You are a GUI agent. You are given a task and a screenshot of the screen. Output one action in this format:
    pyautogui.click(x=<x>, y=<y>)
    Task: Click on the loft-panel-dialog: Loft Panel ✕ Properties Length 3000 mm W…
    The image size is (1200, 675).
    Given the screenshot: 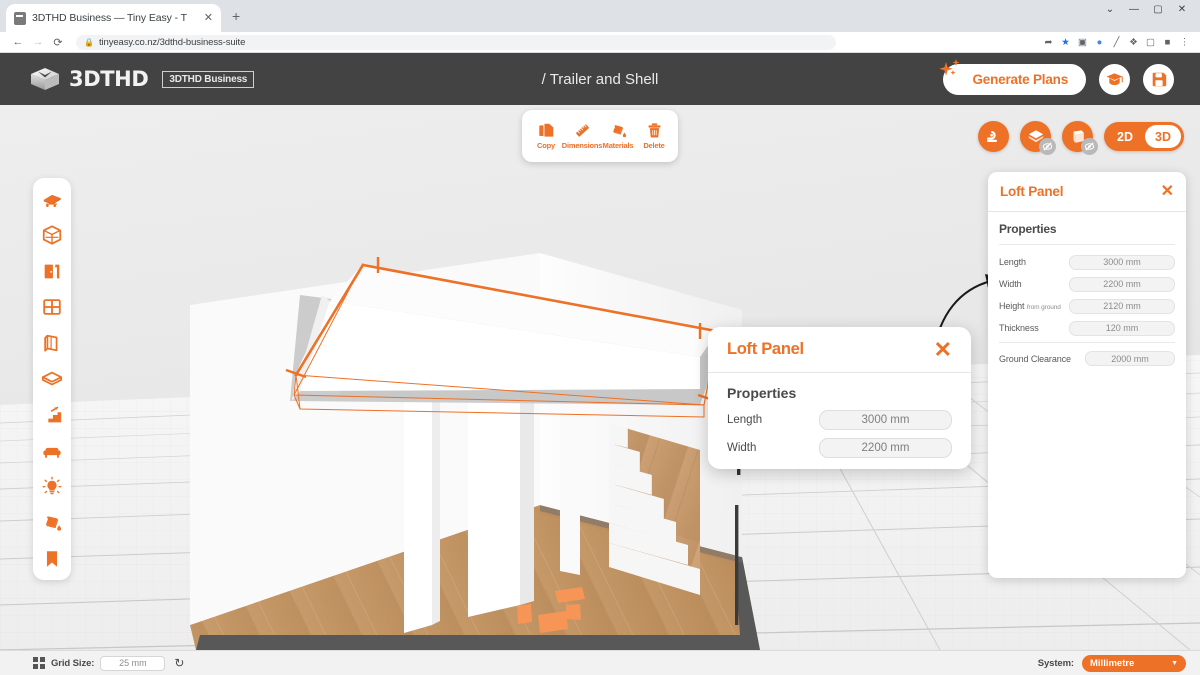 What is the action you would take?
    pyautogui.click(x=839, y=398)
    